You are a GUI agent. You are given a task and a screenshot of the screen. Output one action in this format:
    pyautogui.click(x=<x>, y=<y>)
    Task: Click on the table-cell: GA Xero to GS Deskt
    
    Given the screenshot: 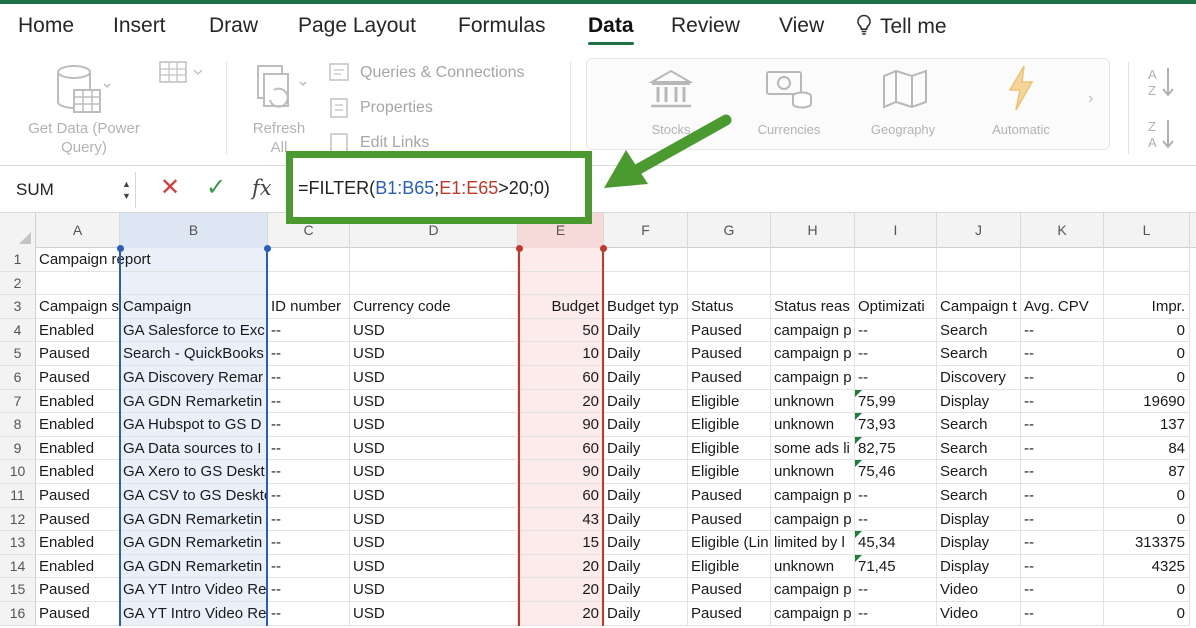 What is the action you would take?
    pyautogui.click(x=194, y=472)
    